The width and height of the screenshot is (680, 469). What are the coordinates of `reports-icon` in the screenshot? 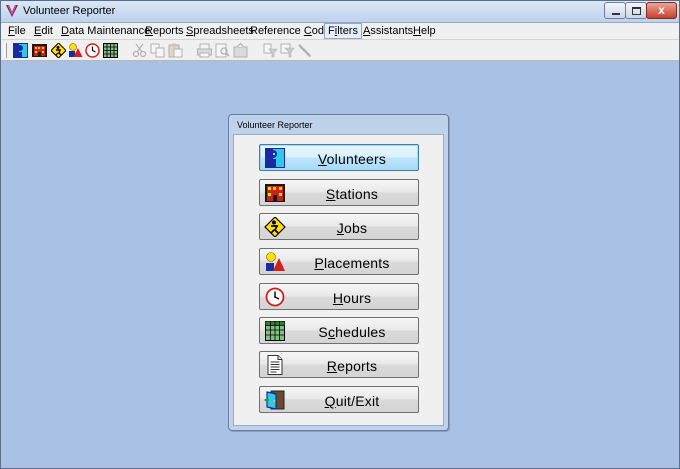 It's located at (275, 365).